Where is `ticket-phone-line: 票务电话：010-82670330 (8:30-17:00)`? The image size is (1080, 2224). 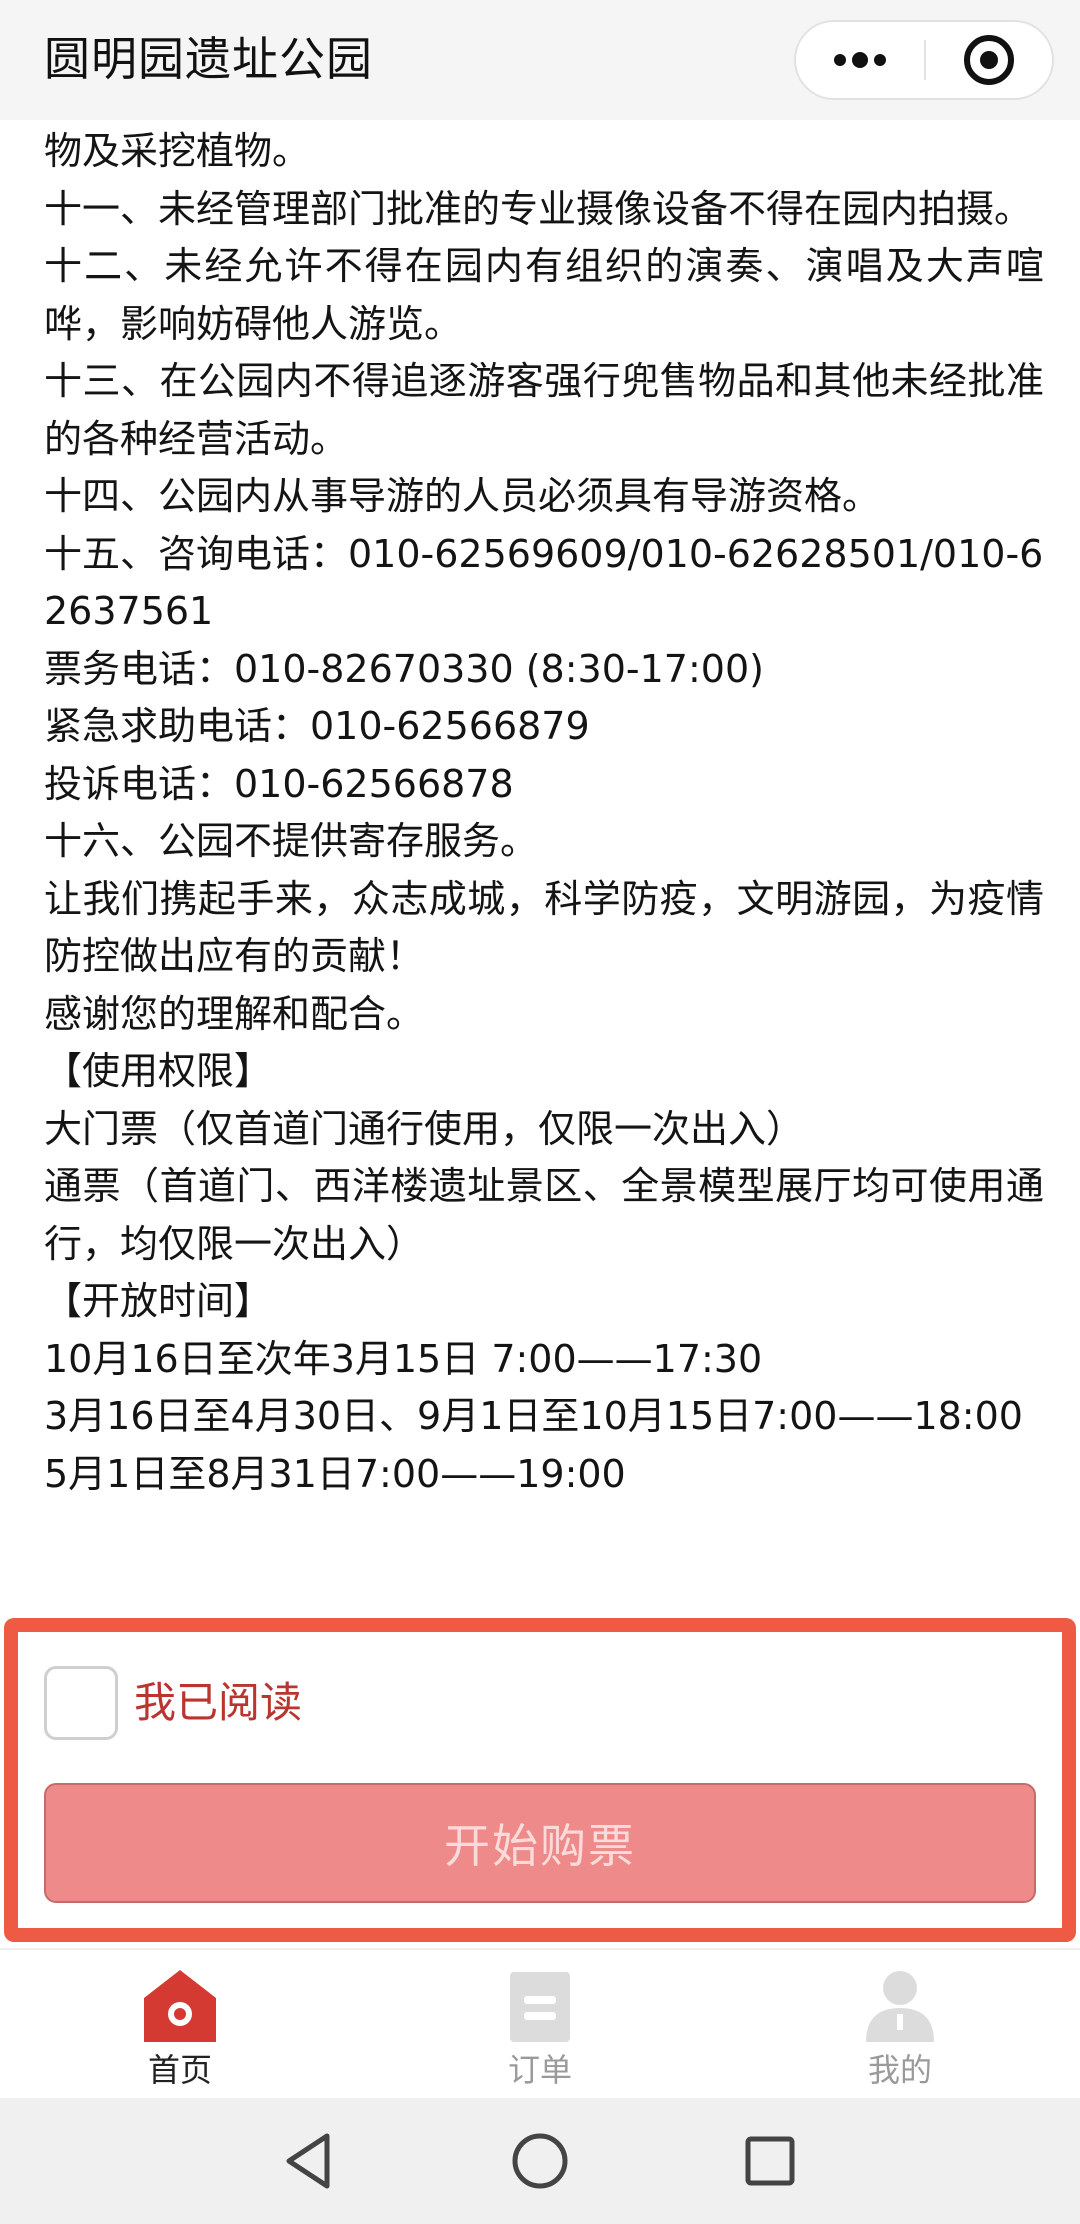
ticket-phone-line: 票务电话：010-82670330 (8:30-17:00) is located at coordinates (404, 668).